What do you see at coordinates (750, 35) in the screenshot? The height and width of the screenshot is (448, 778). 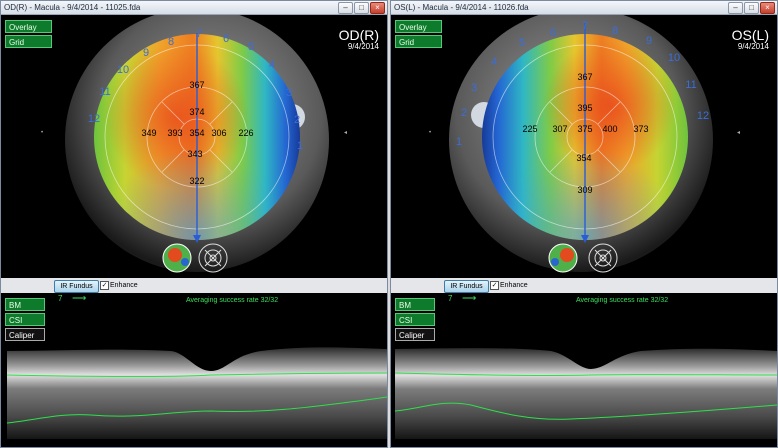 I see `eye-label: OS(L)` at bounding box center [750, 35].